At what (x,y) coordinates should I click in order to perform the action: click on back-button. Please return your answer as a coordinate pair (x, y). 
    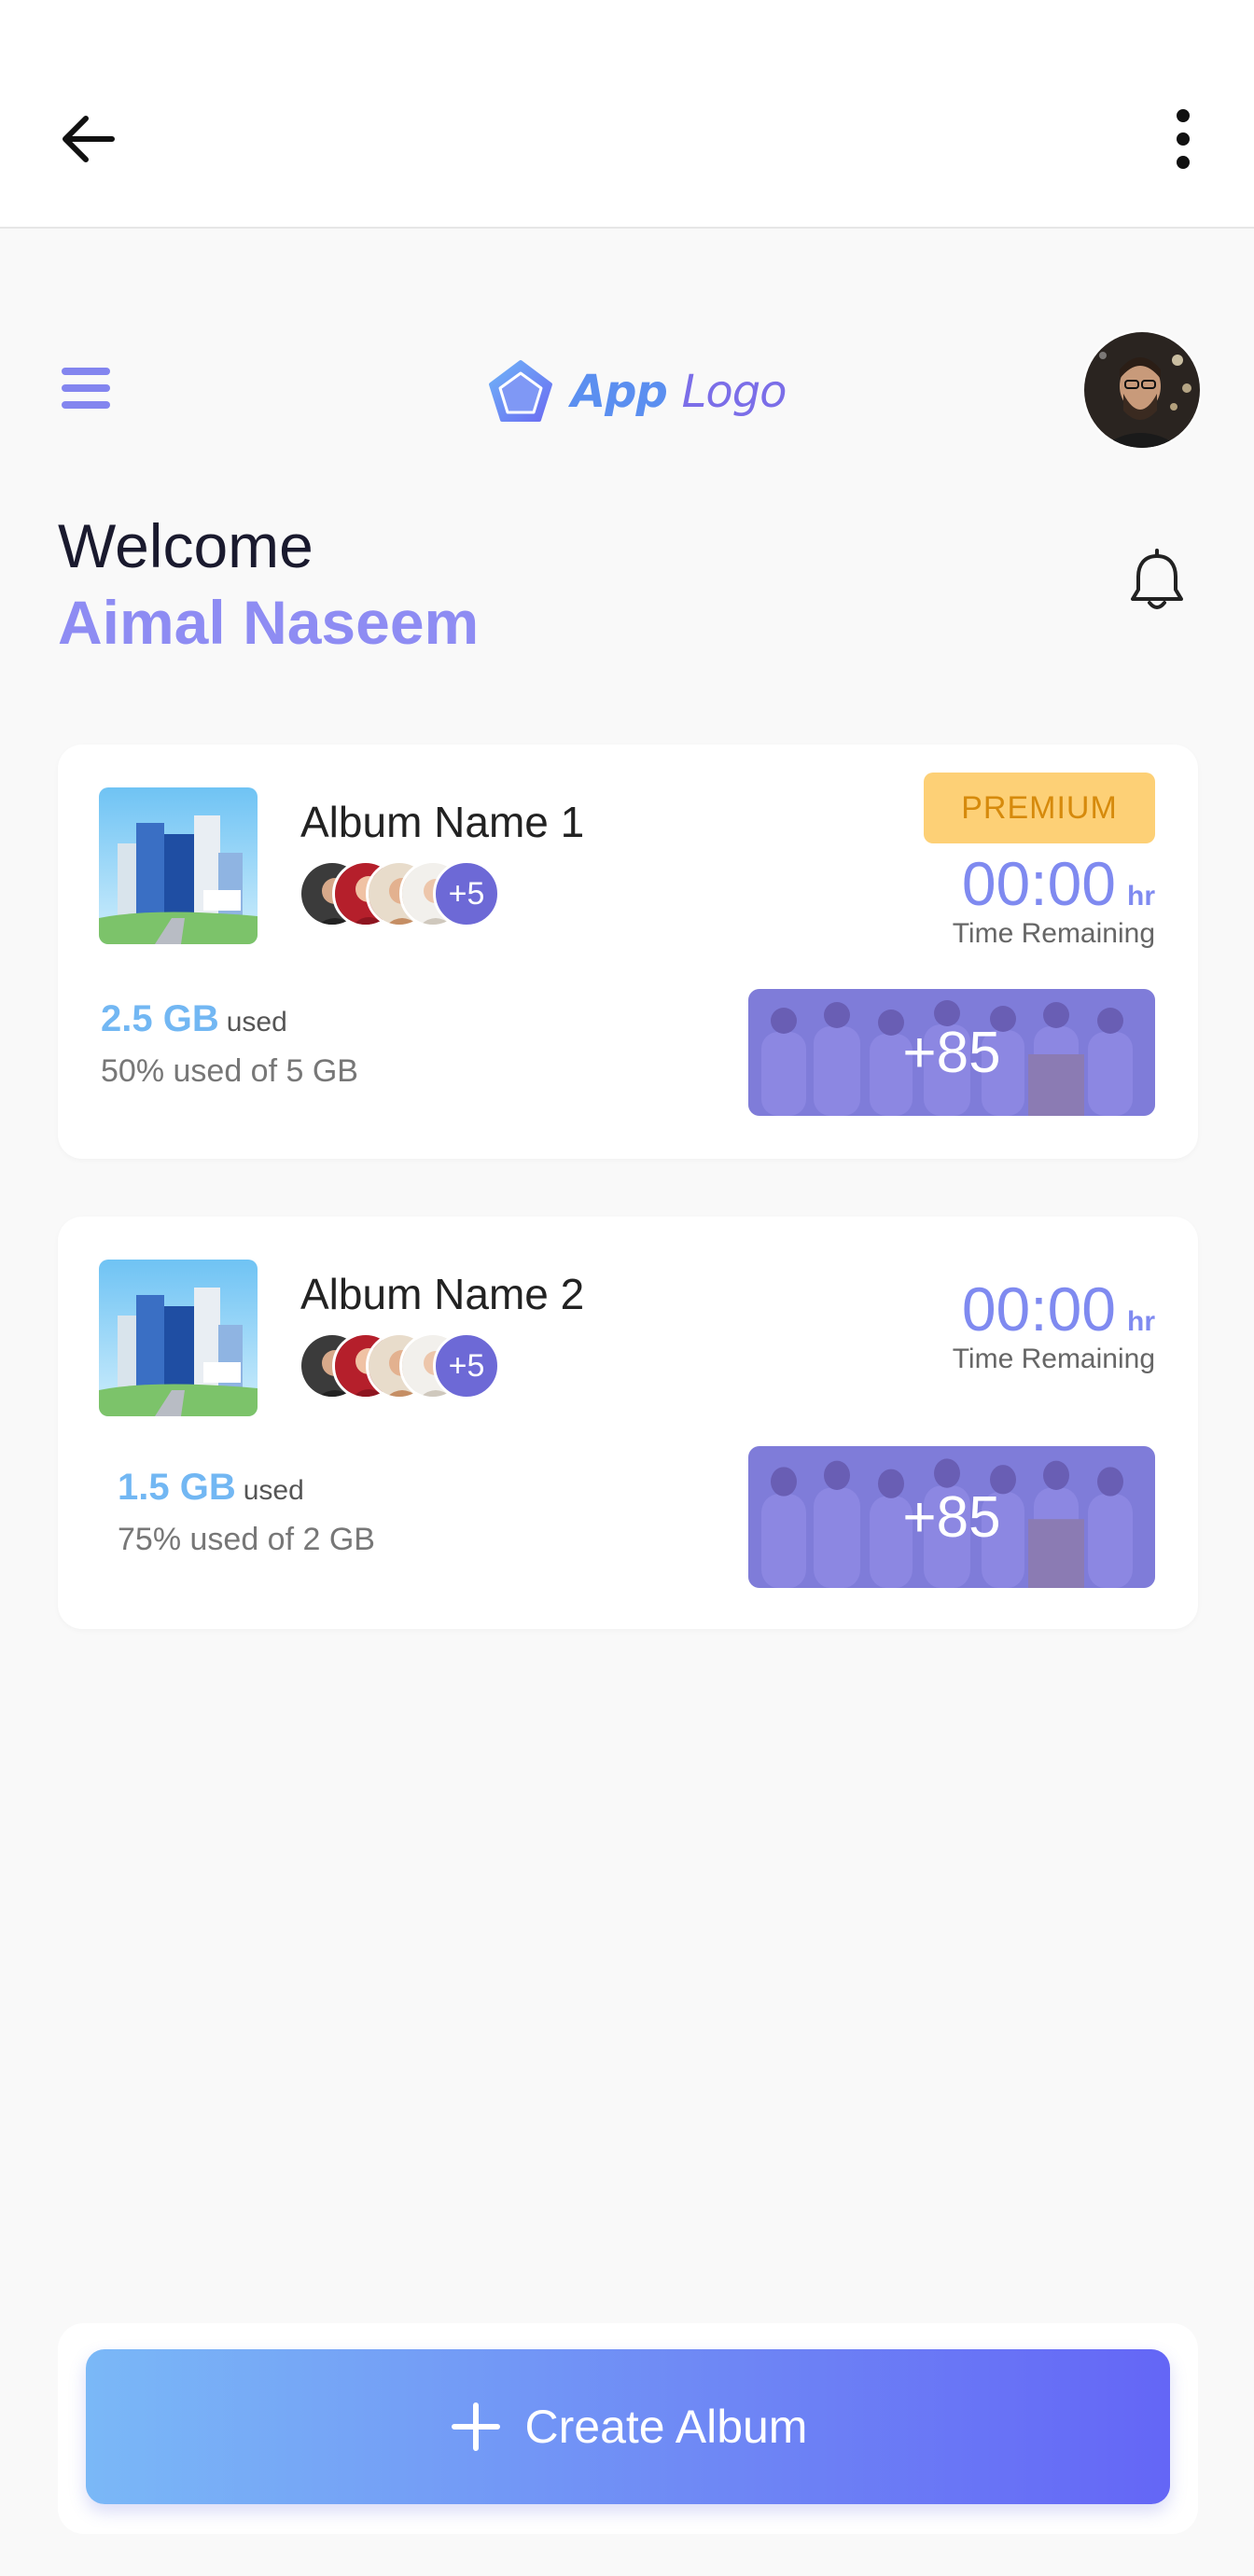
    Looking at the image, I should click on (89, 139).